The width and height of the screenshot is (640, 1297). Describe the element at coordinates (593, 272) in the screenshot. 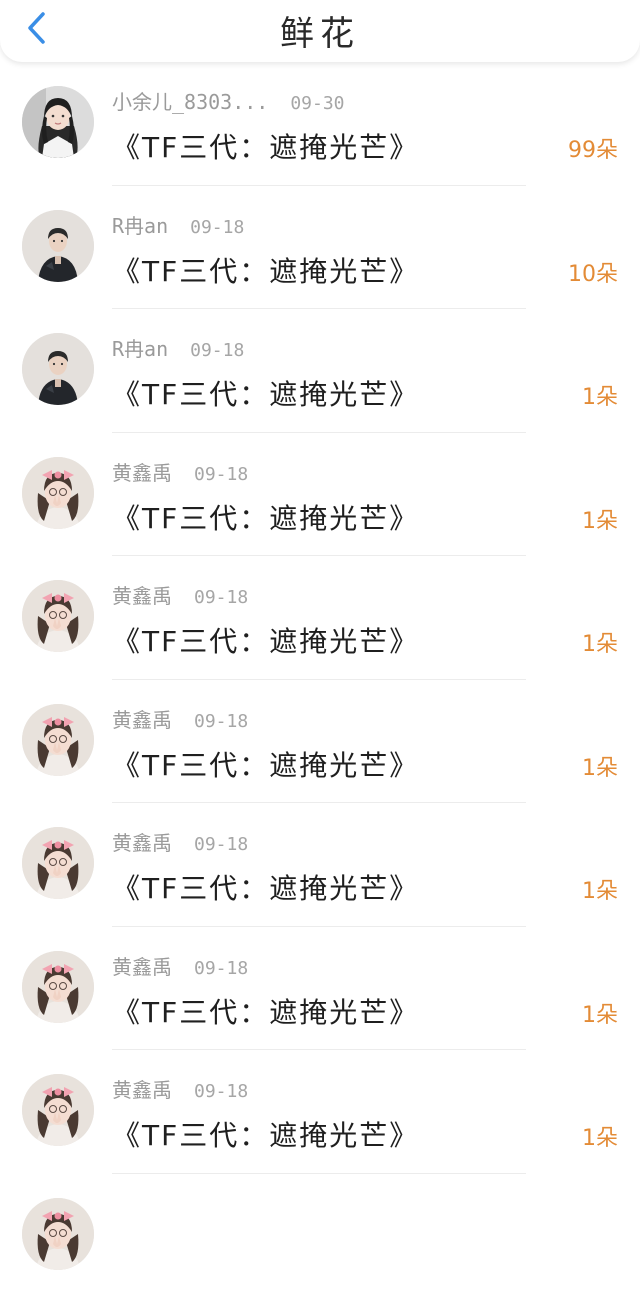

I see `flower-count: 10朵` at that location.